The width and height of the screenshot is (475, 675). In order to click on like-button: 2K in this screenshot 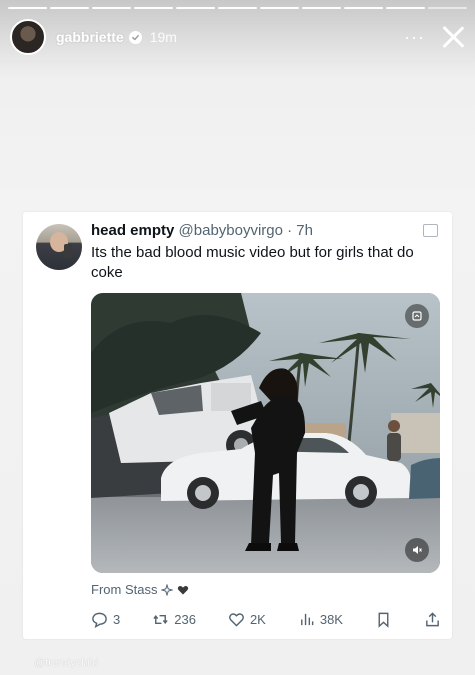, I will do `click(247, 619)`.